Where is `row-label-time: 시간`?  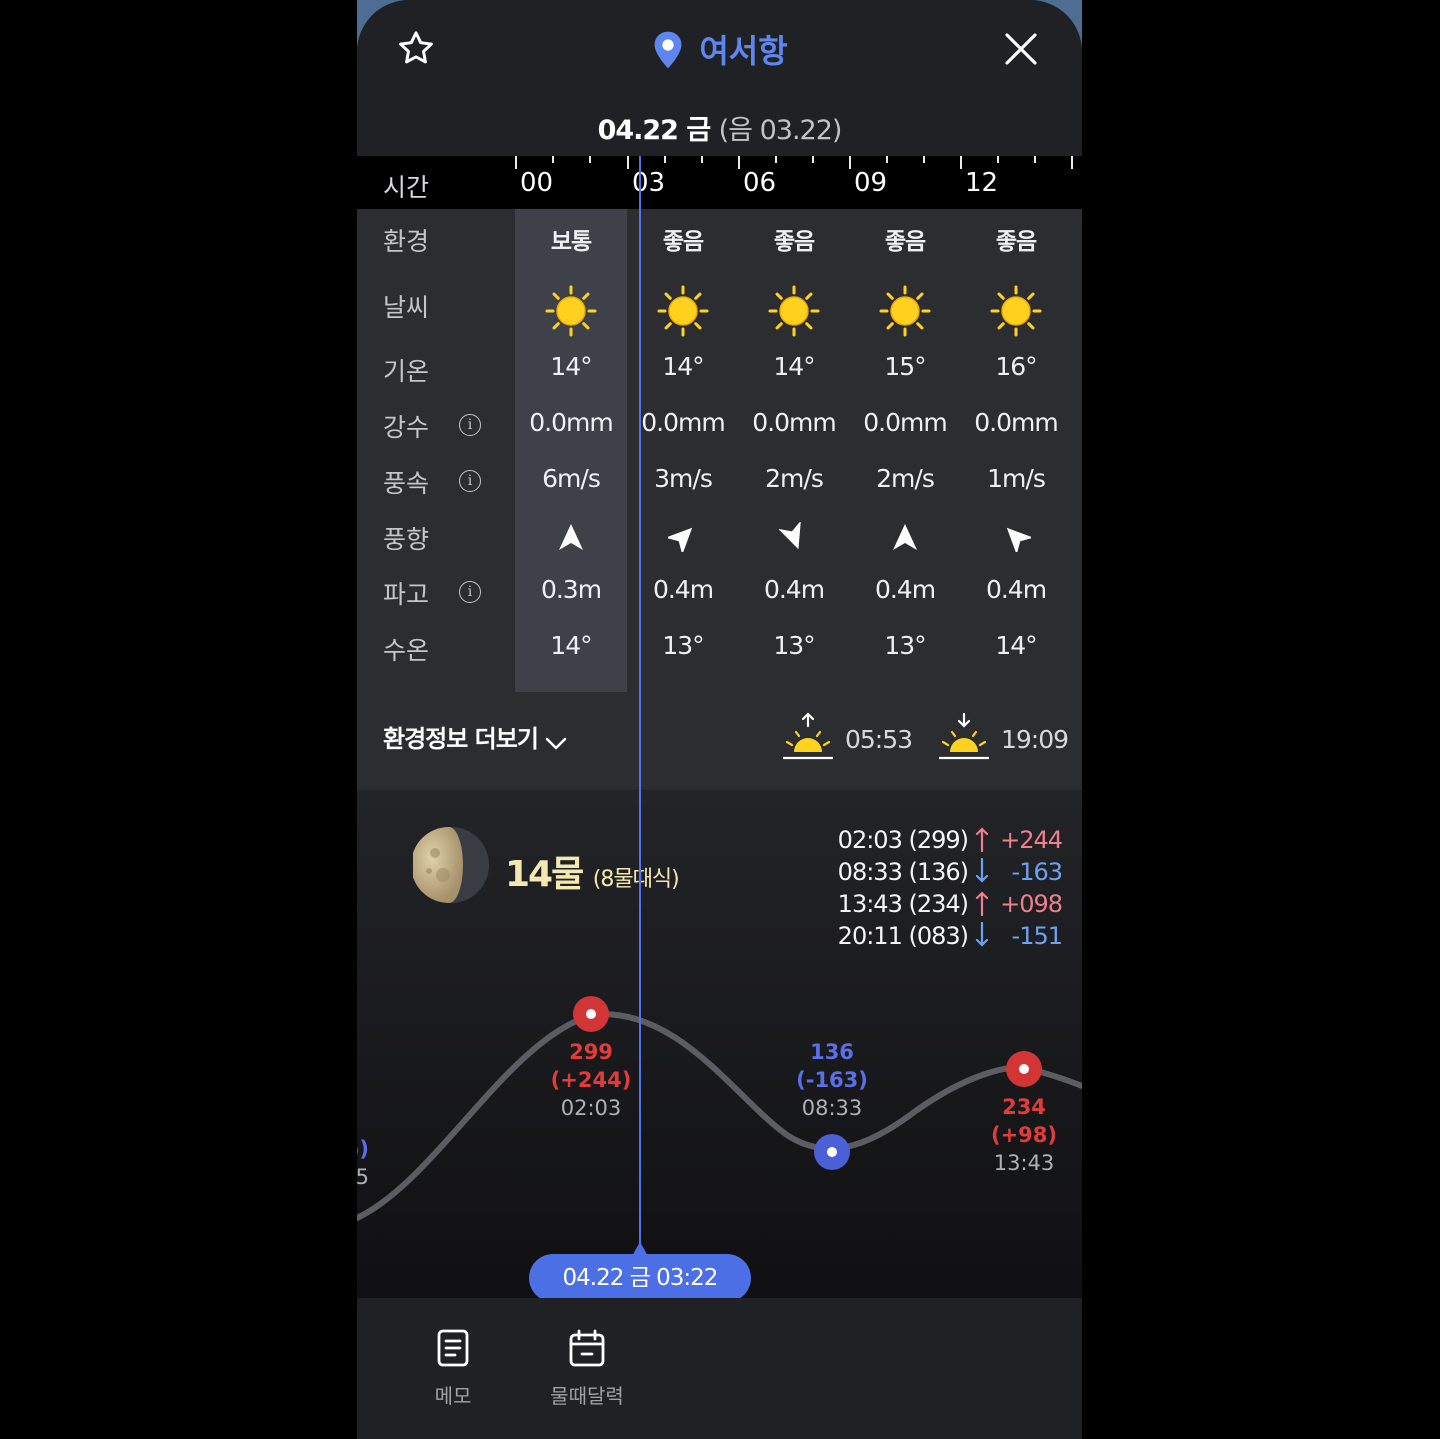 row-label-time: 시간 is located at coordinates (406, 187).